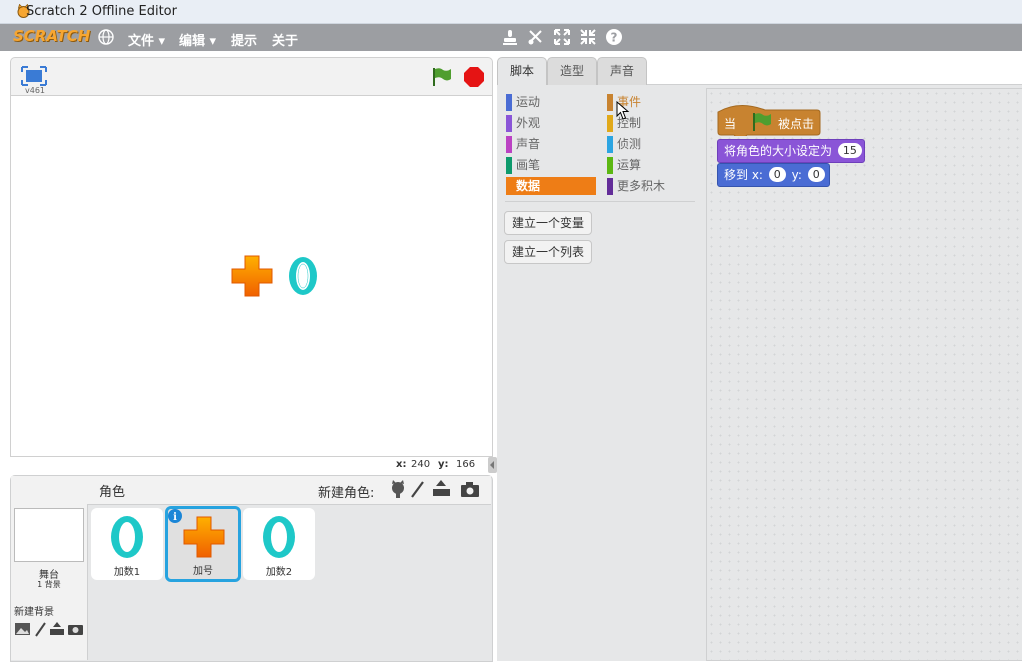 Image resolution: width=1022 pixels, height=665 pixels. I want to click on when-flag-clicked-block: 当 被点击, so click(769, 123).